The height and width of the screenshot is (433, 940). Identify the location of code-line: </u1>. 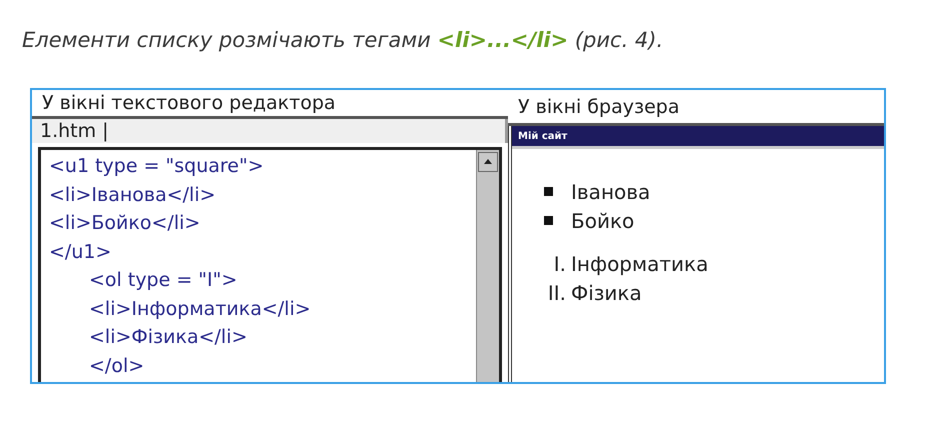
(80, 252).